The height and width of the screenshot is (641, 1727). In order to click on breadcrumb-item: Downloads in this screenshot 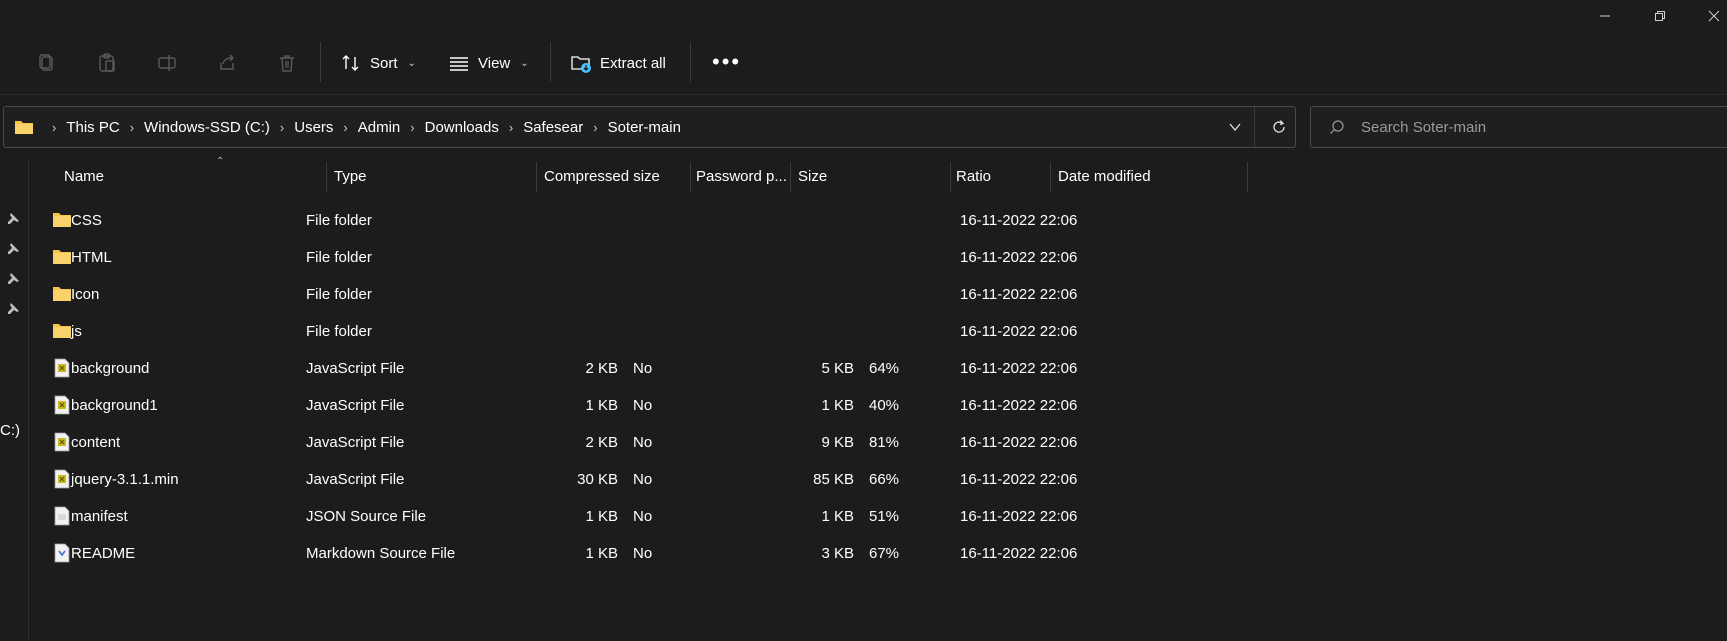, I will do `click(462, 127)`.